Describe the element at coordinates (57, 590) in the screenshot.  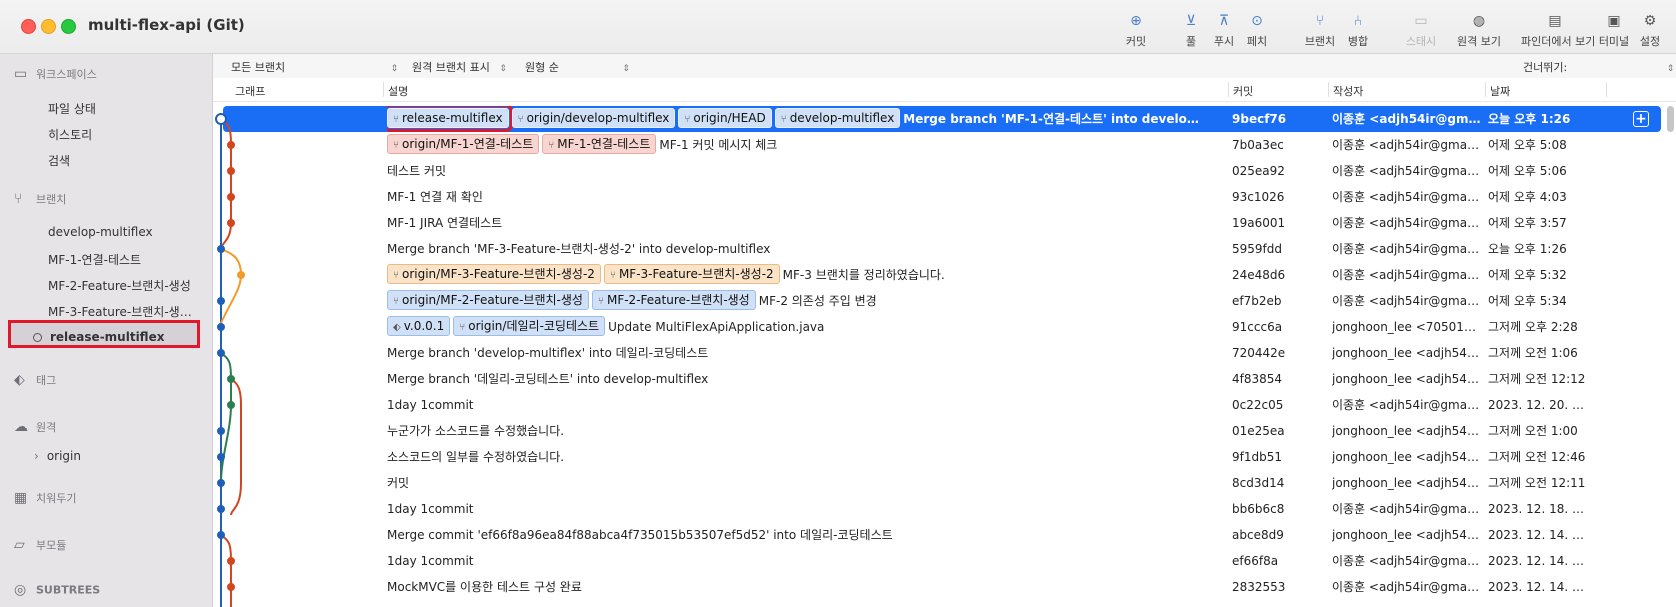
I see `sidebar-section-subtrees: ◎ SUBTREES` at that location.